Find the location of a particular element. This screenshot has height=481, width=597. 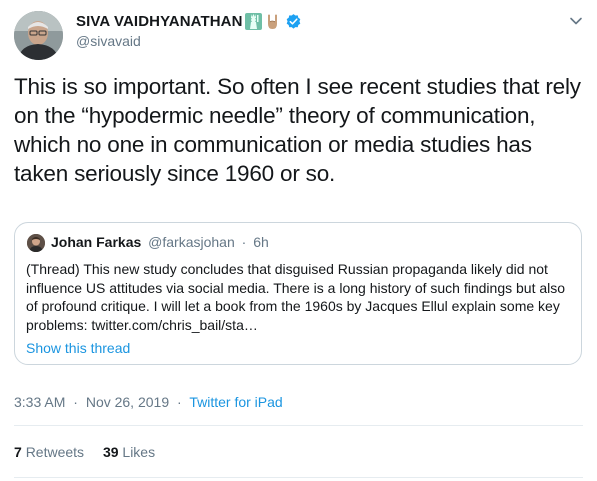

quoted-author-avatar is located at coordinates (36, 243).